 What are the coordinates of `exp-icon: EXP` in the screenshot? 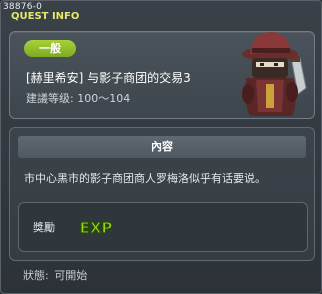 It's located at (96, 227).